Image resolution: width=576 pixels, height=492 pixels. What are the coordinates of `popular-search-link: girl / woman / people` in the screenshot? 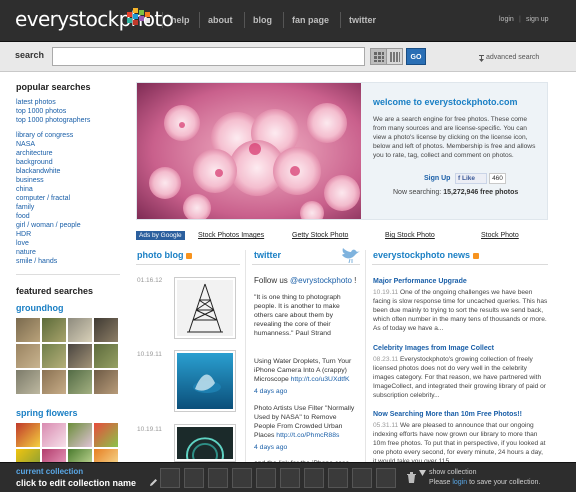 It's located at (69, 225).